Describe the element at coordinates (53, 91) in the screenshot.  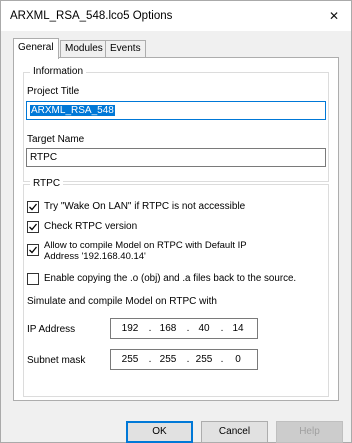
I see `project-title-label: Project Title` at that location.